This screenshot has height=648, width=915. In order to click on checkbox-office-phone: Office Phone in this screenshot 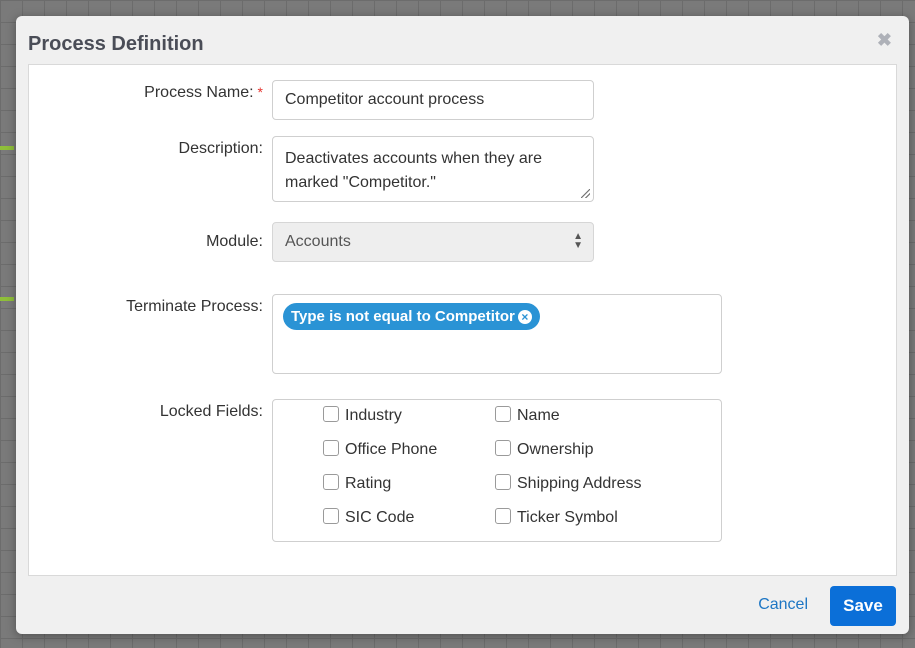, I will do `click(380, 450)`.